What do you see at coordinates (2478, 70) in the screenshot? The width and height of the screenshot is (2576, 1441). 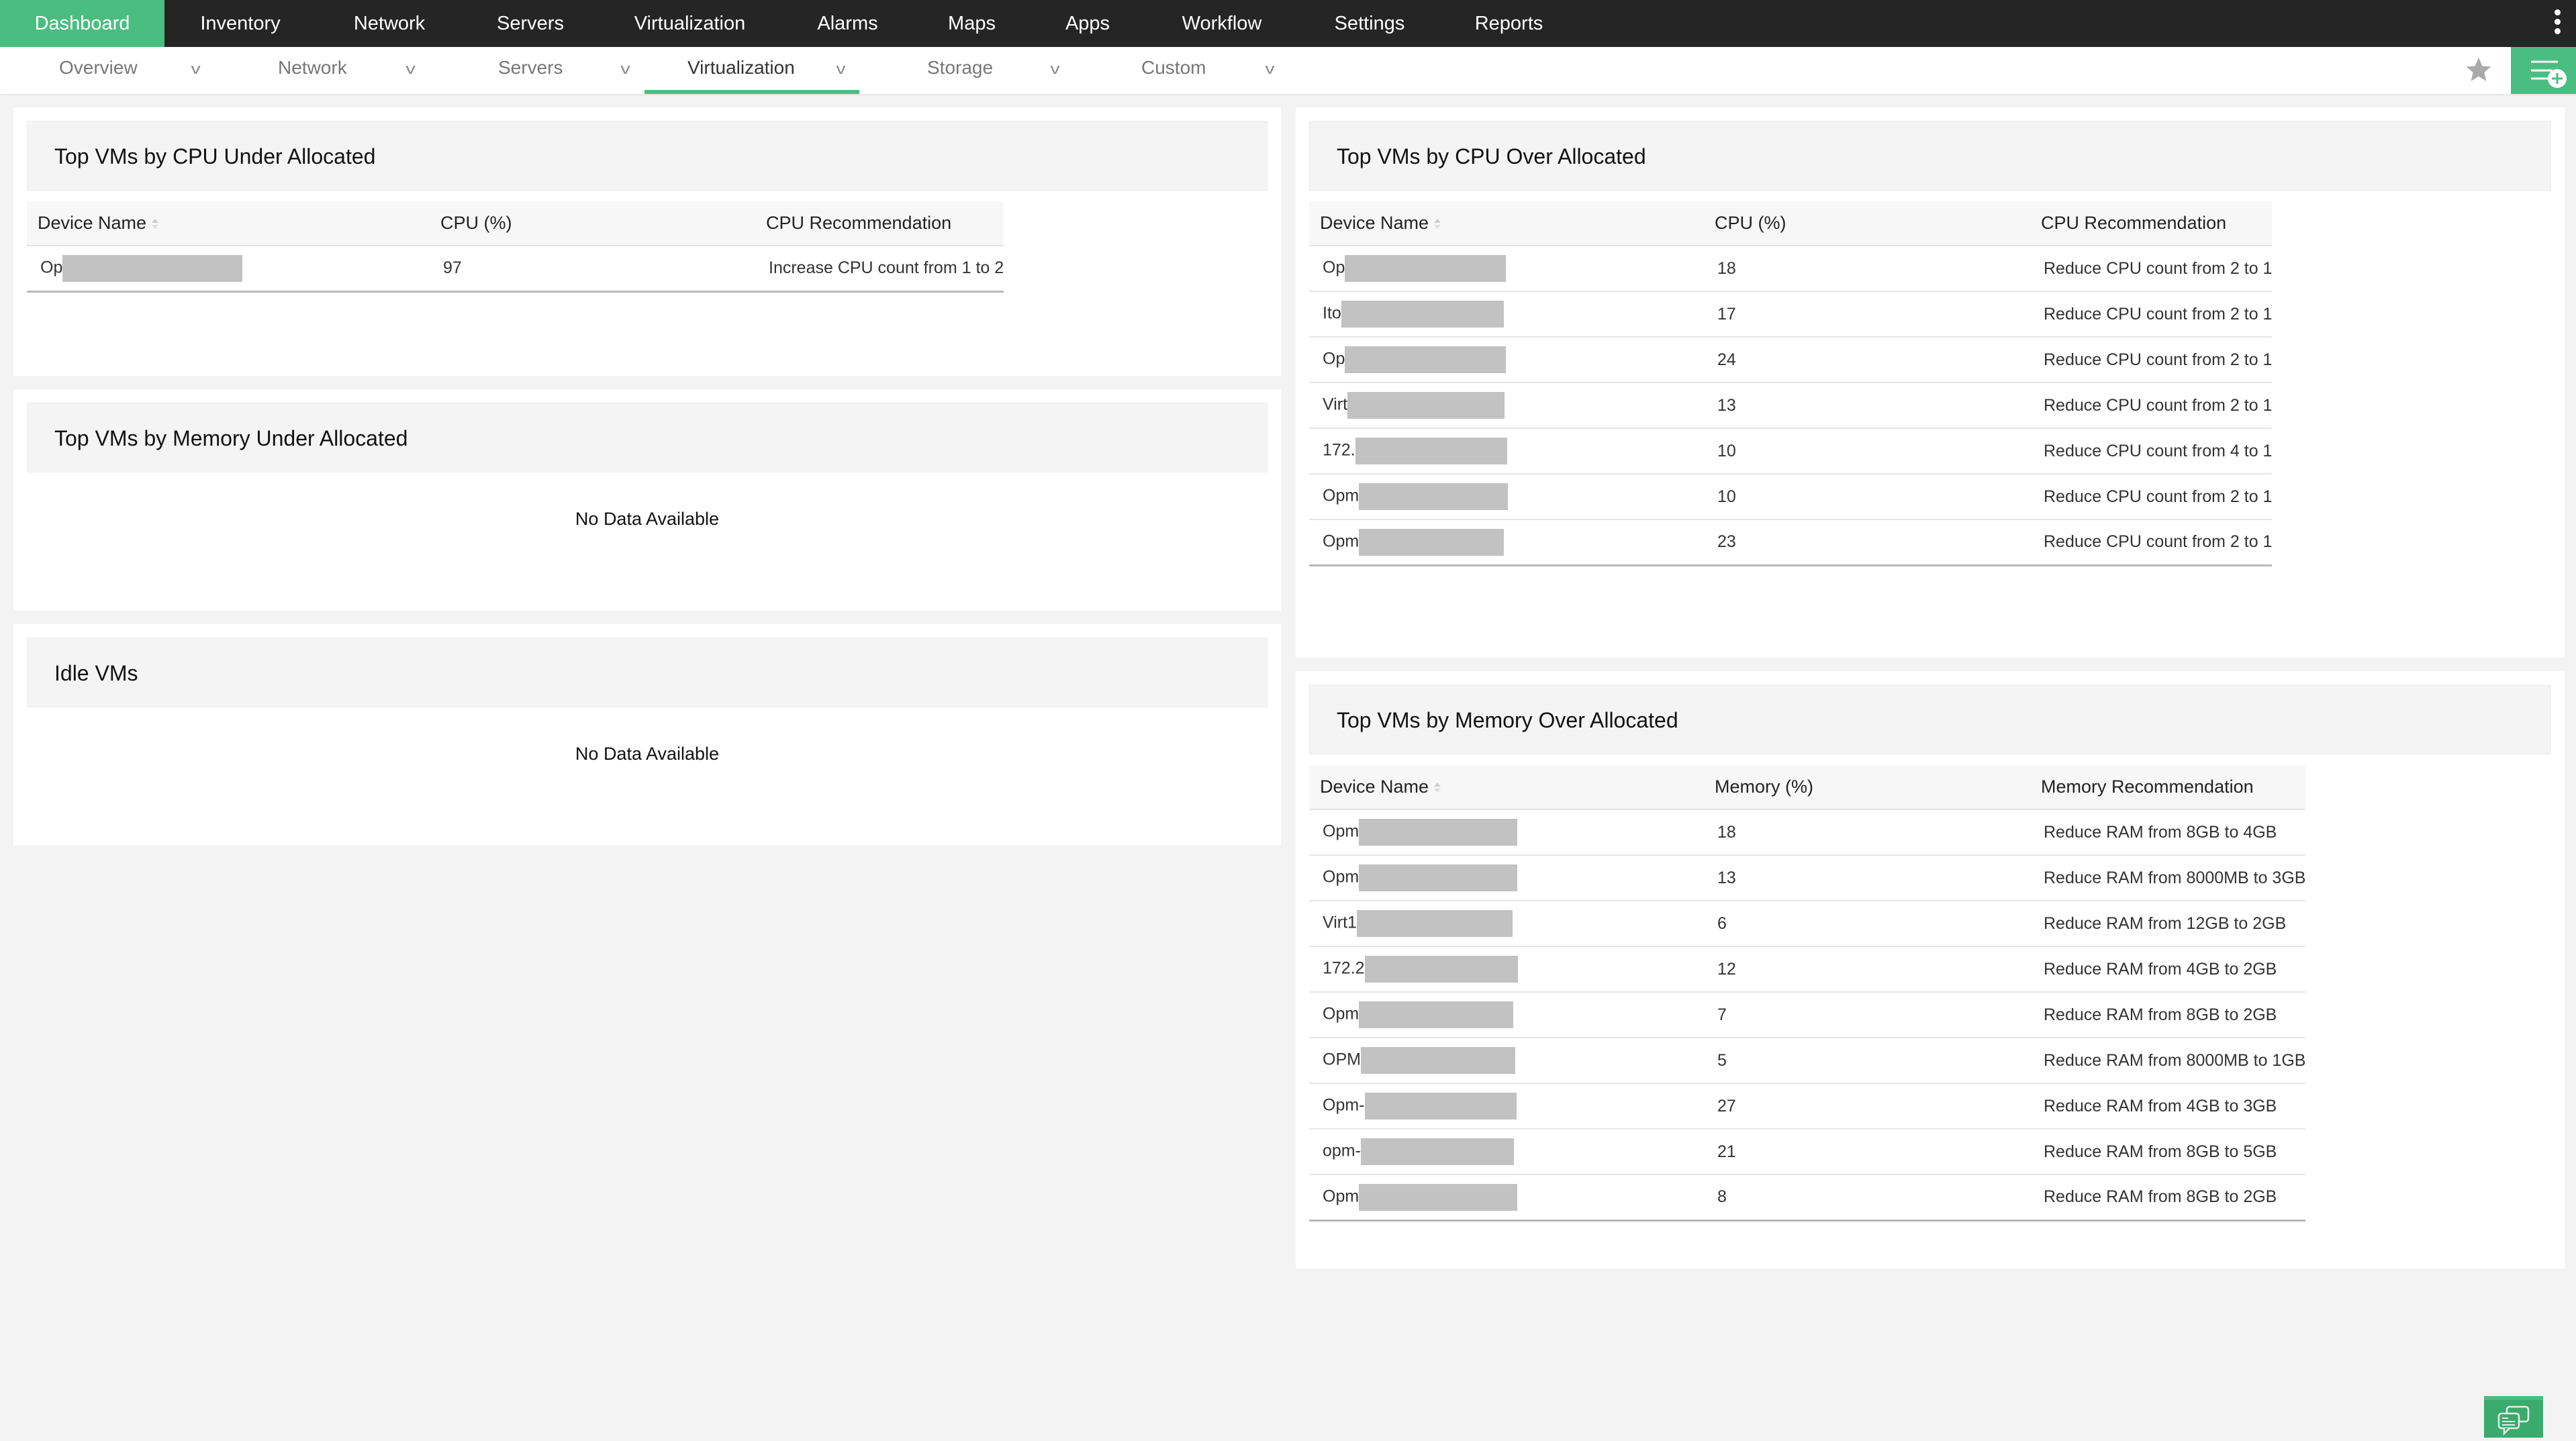 I see `star-icon` at bounding box center [2478, 70].